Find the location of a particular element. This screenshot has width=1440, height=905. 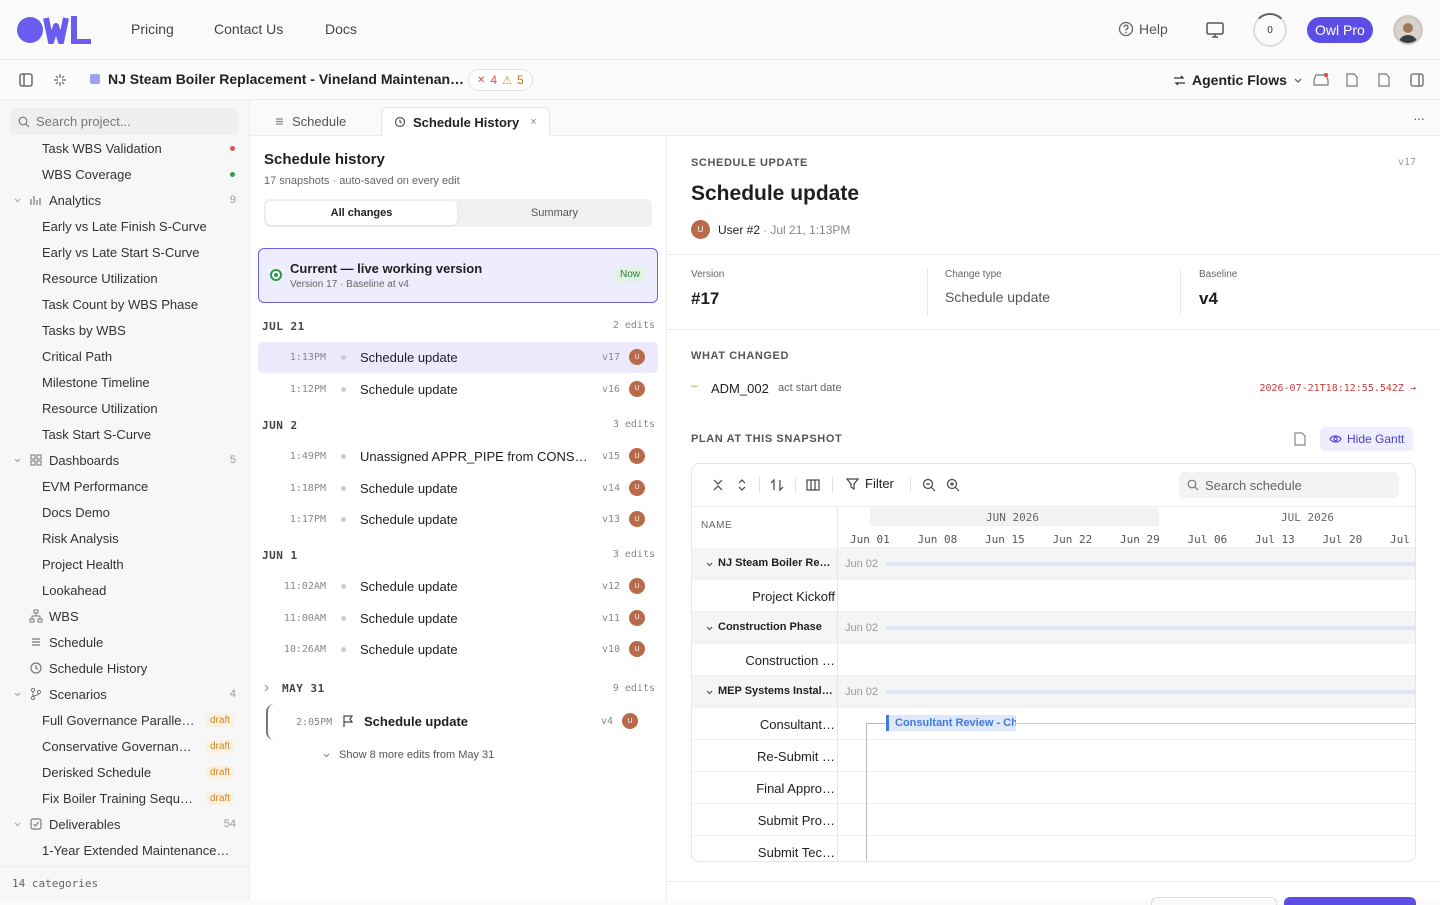

sidebar-item: Scenarios 4 is located at coordinates (125, 694).